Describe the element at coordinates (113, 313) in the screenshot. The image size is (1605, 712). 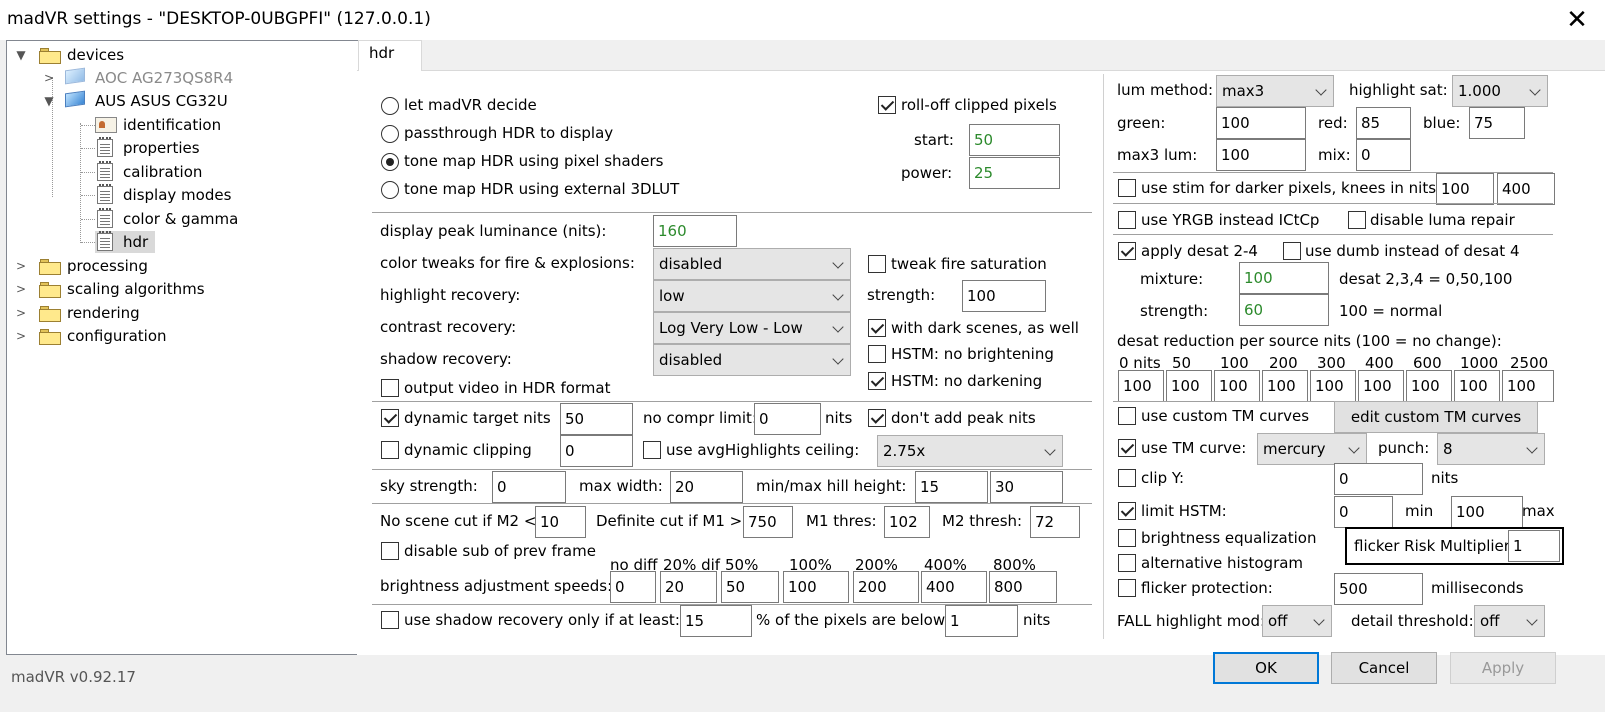
I see `tree-item-rendering: > rendering` at that location.